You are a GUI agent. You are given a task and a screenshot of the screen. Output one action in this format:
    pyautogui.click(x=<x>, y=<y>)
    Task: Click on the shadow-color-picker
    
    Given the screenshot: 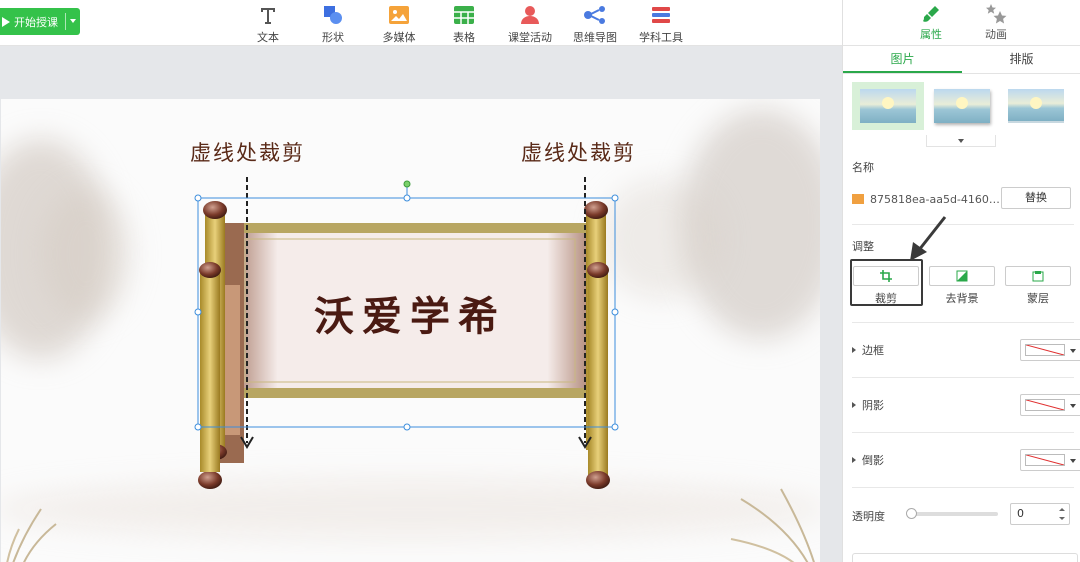 What is the action you would take?
    pyautogui.click(x=1050, y=405)
    